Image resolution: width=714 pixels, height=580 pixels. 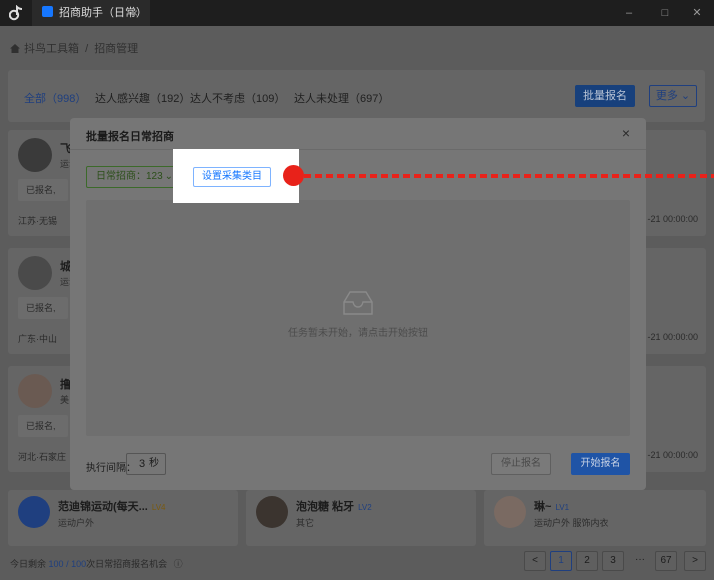 I want to click on more-label: 更多, so click(x=666, y=96).